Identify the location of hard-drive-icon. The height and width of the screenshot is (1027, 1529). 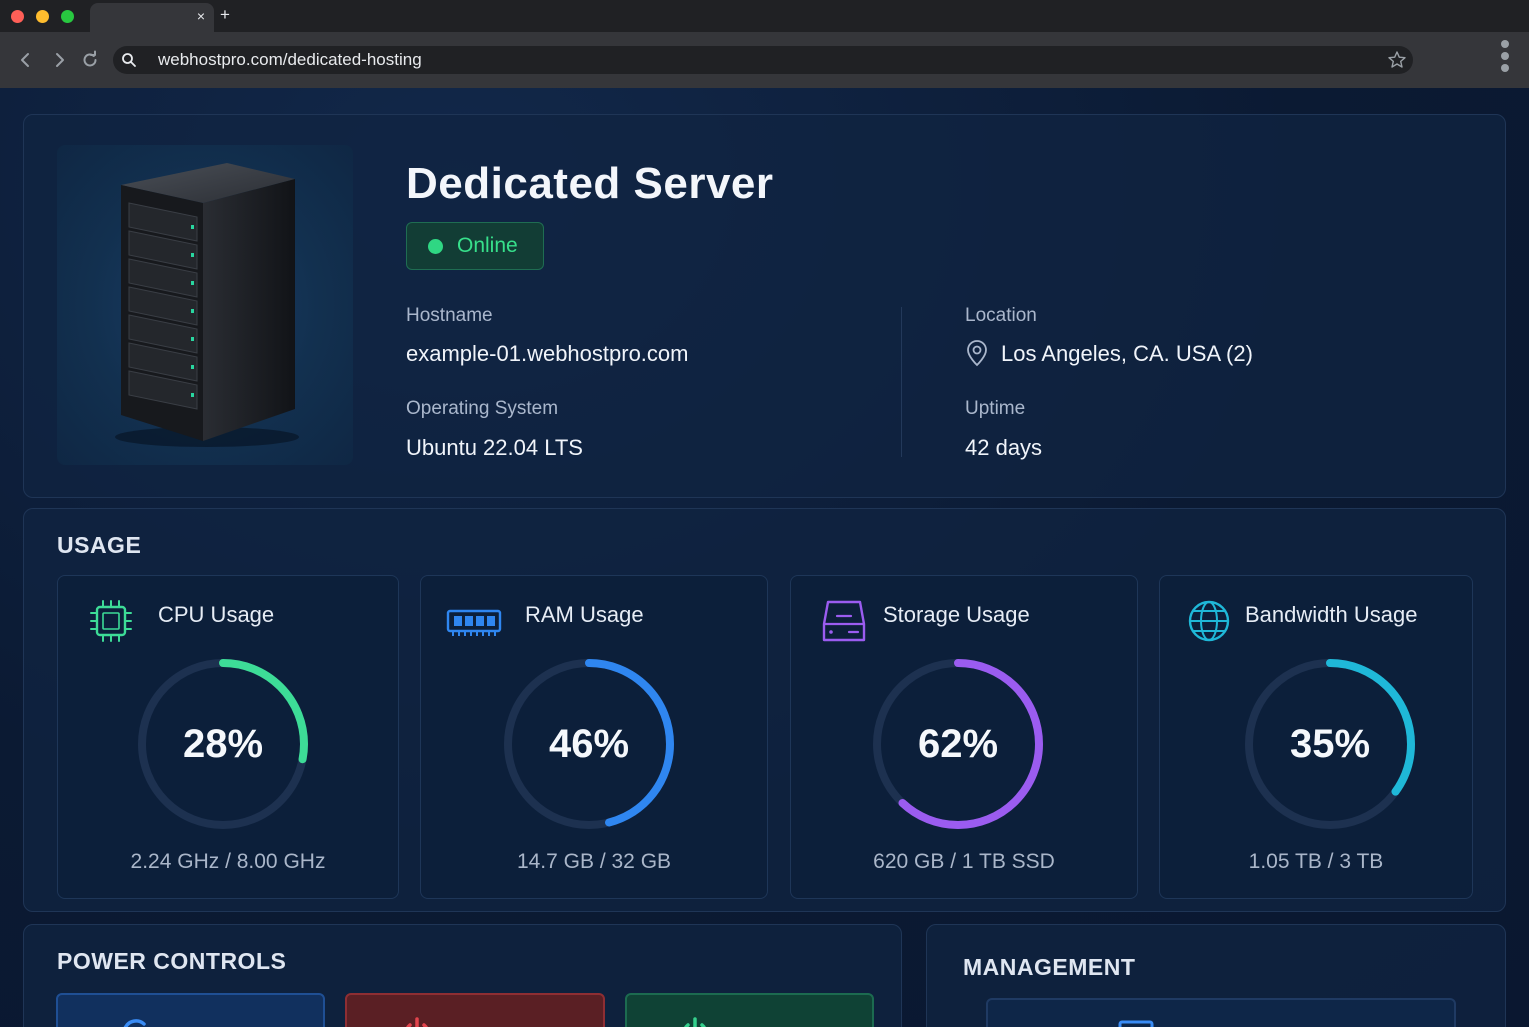
(844, 621).